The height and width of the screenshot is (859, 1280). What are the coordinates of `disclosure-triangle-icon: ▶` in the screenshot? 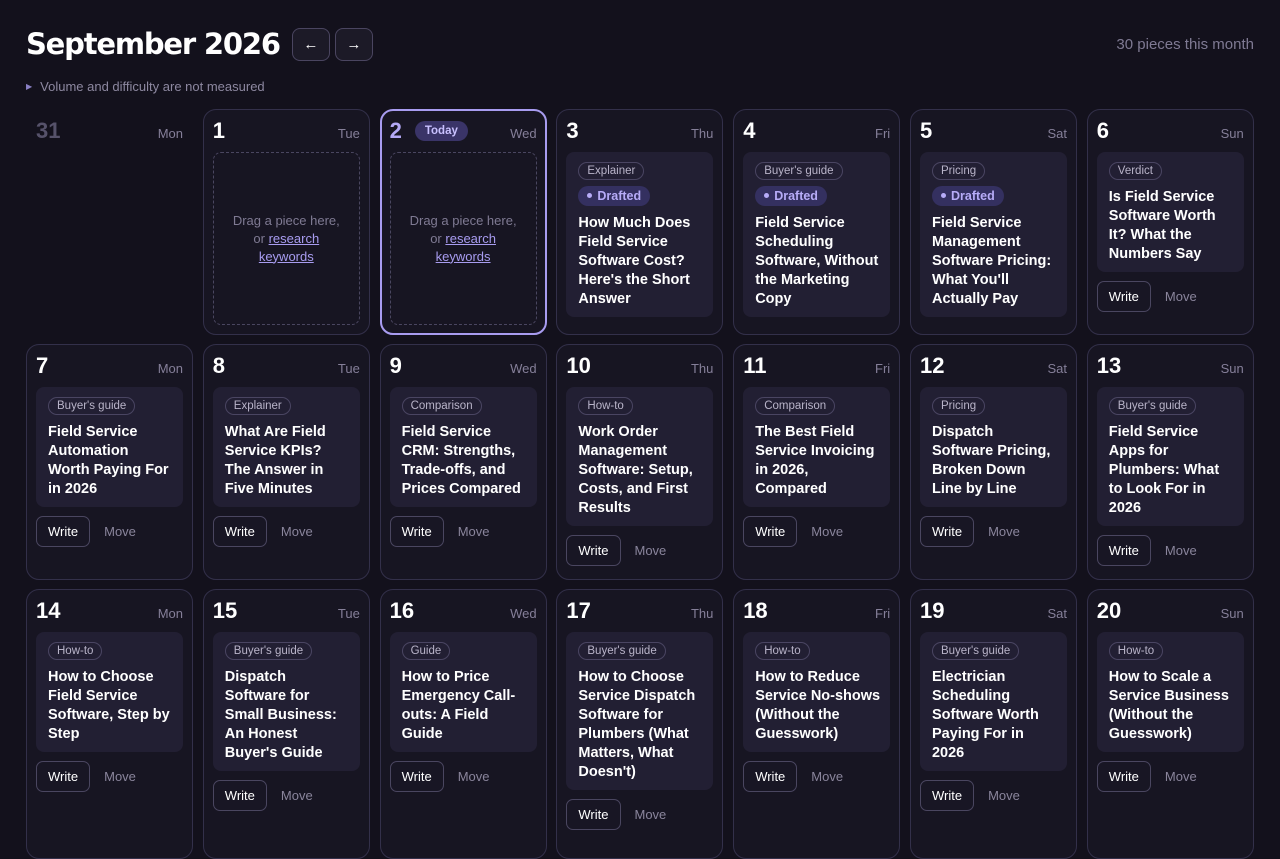 It's located at (29, 86).